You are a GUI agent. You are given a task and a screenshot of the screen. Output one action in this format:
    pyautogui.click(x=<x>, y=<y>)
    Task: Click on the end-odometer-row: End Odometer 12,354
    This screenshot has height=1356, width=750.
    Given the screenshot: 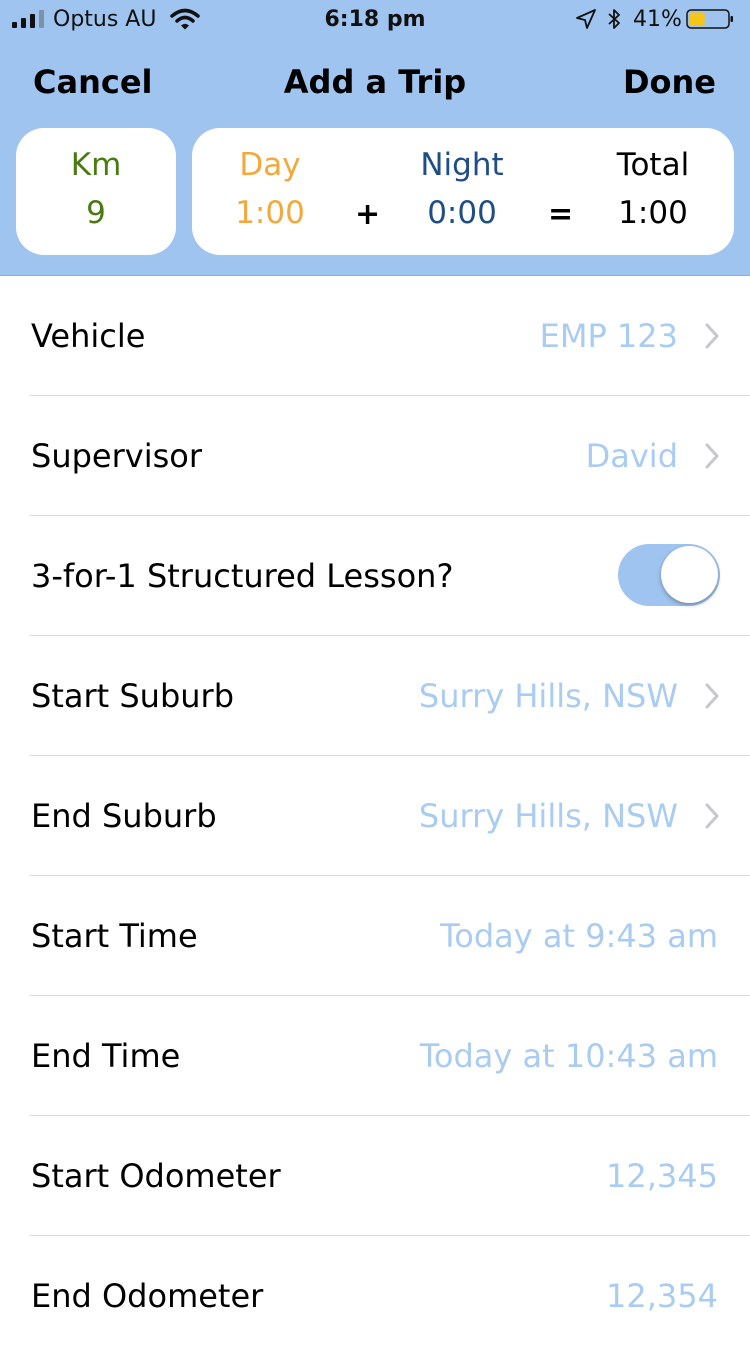 What is the action you would take?
    pyautogui.click(x=375, y=1296)
    